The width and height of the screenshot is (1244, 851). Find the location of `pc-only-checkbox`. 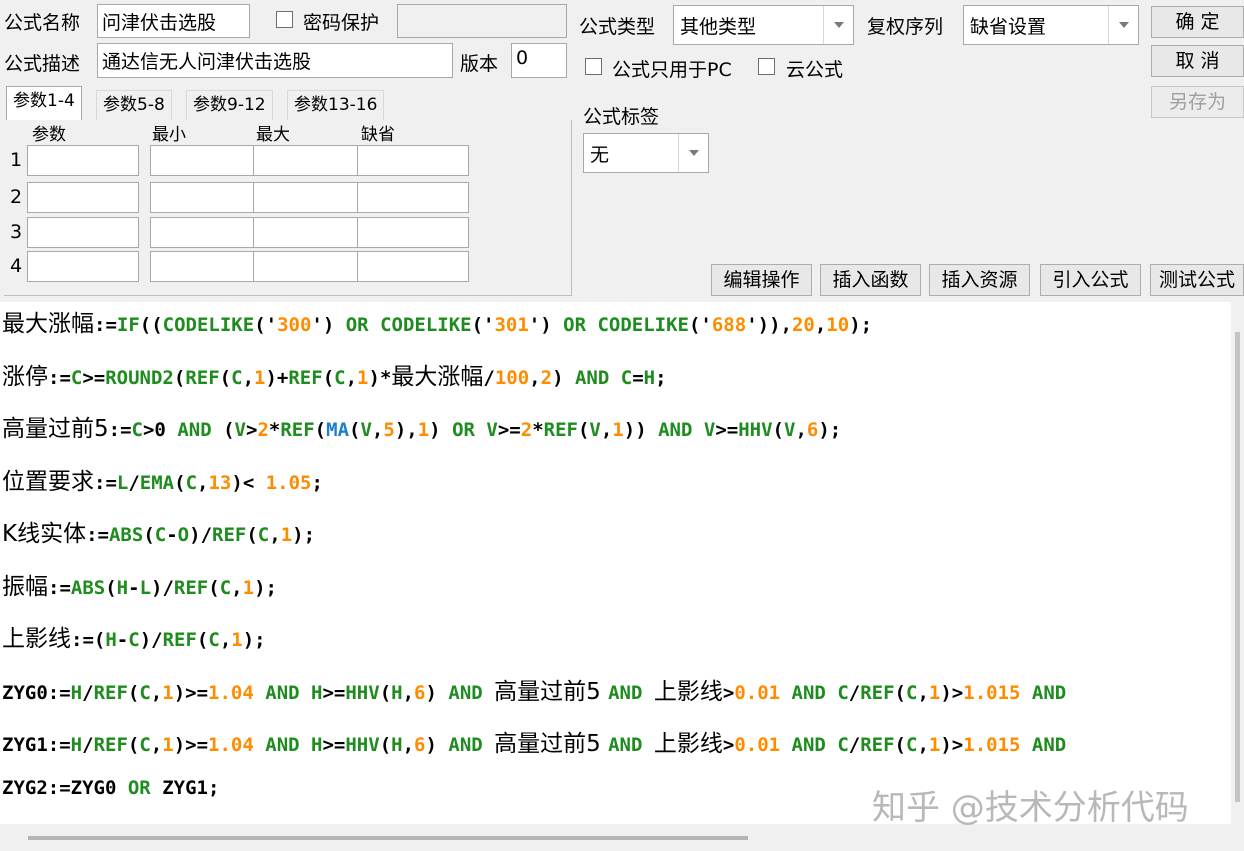

pc-only-checkbox is located at coordinates (593, 66).